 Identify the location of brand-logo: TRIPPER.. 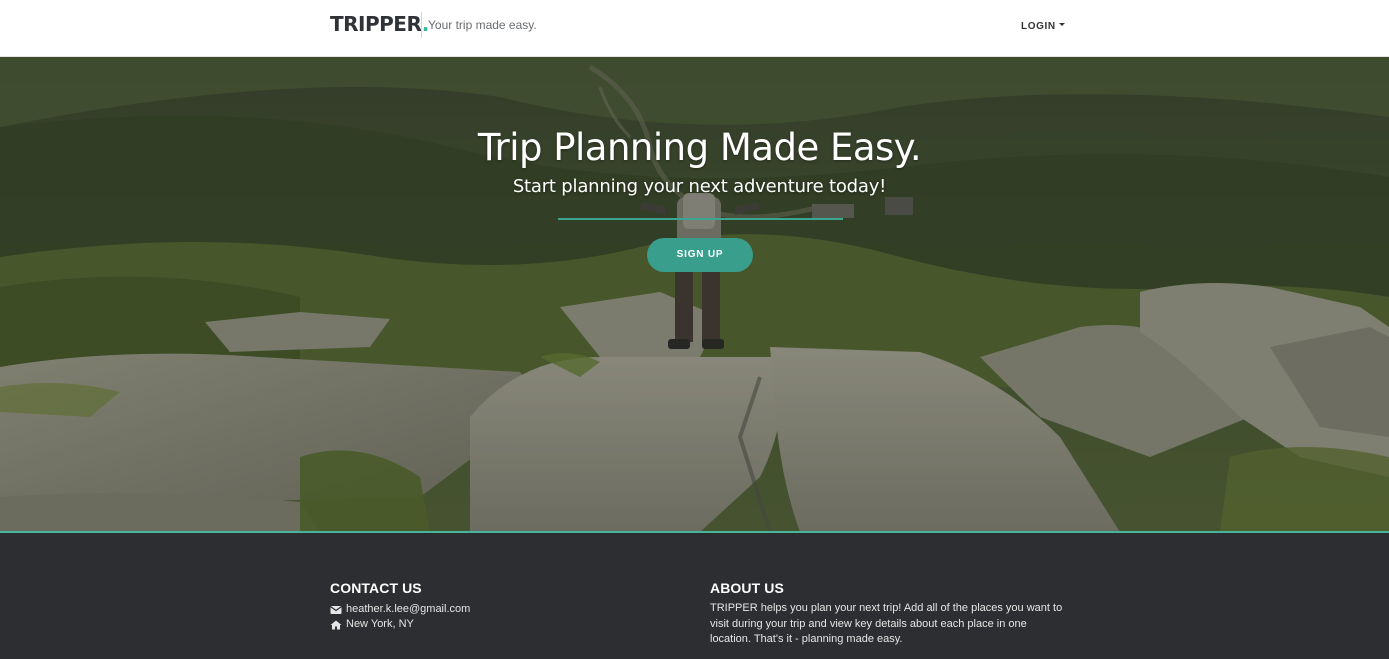
(379, 24).